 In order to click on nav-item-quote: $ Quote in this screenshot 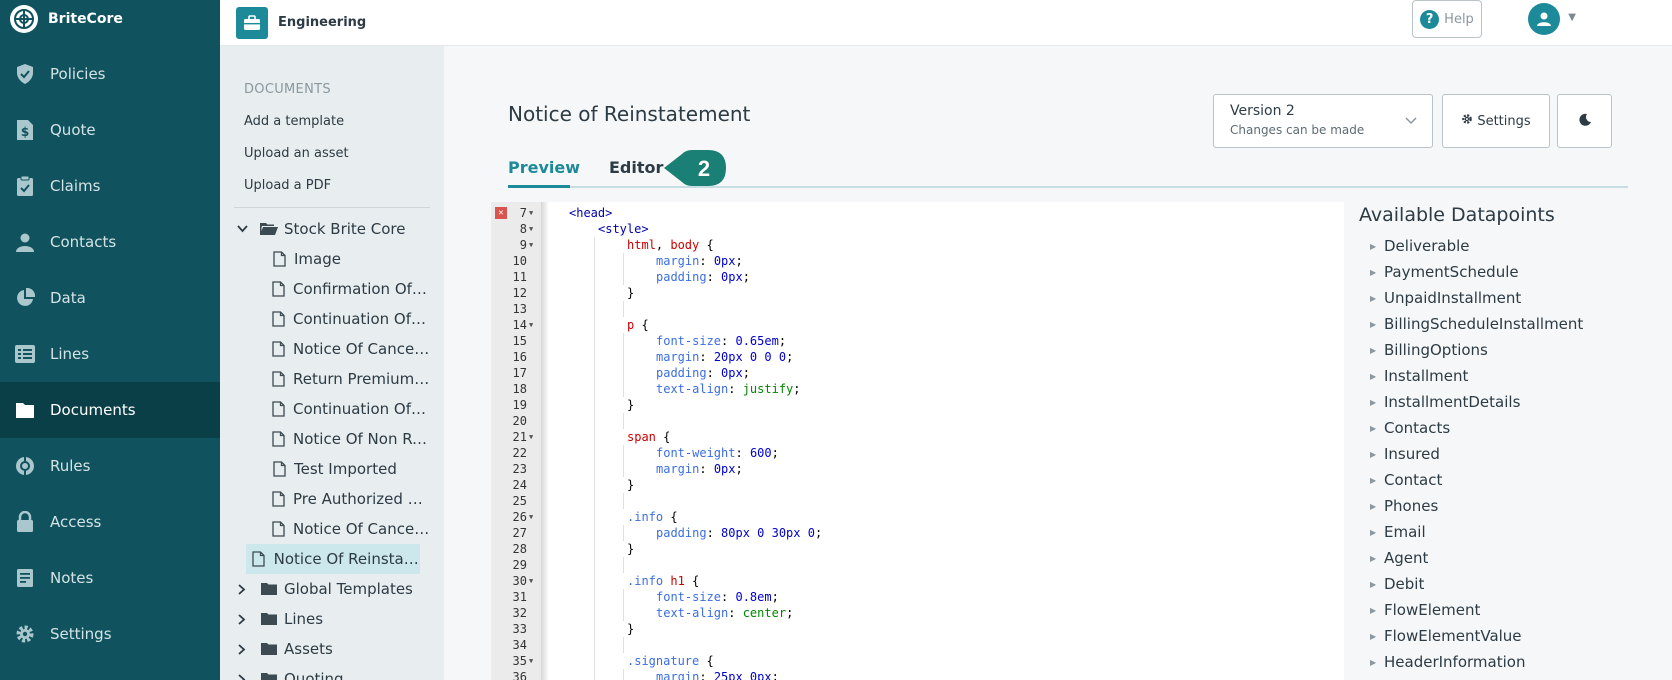, I will do `click(110, 130)`.